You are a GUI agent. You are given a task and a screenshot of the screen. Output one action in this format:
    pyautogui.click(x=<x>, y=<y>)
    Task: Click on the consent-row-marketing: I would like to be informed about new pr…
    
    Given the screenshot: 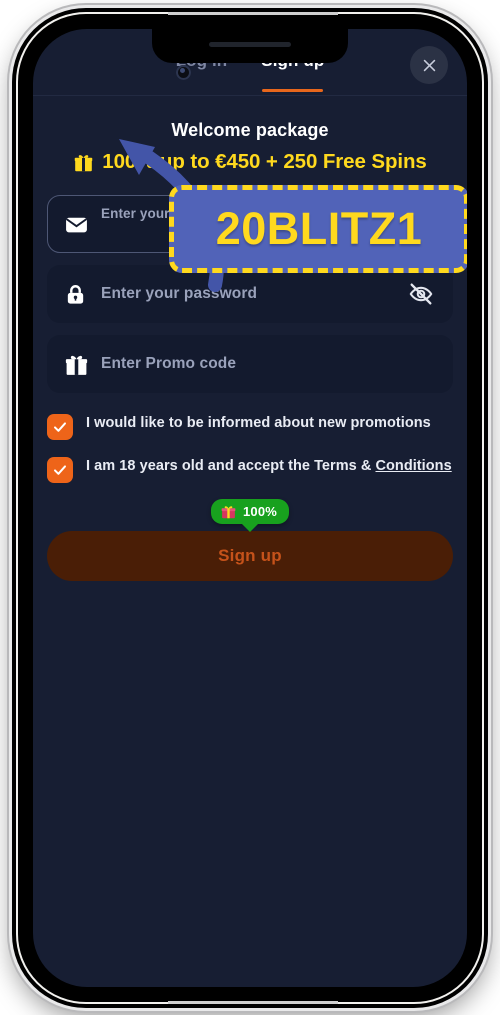 What is the action you would take?
    pyautogui.click(x=250, y=426)
    